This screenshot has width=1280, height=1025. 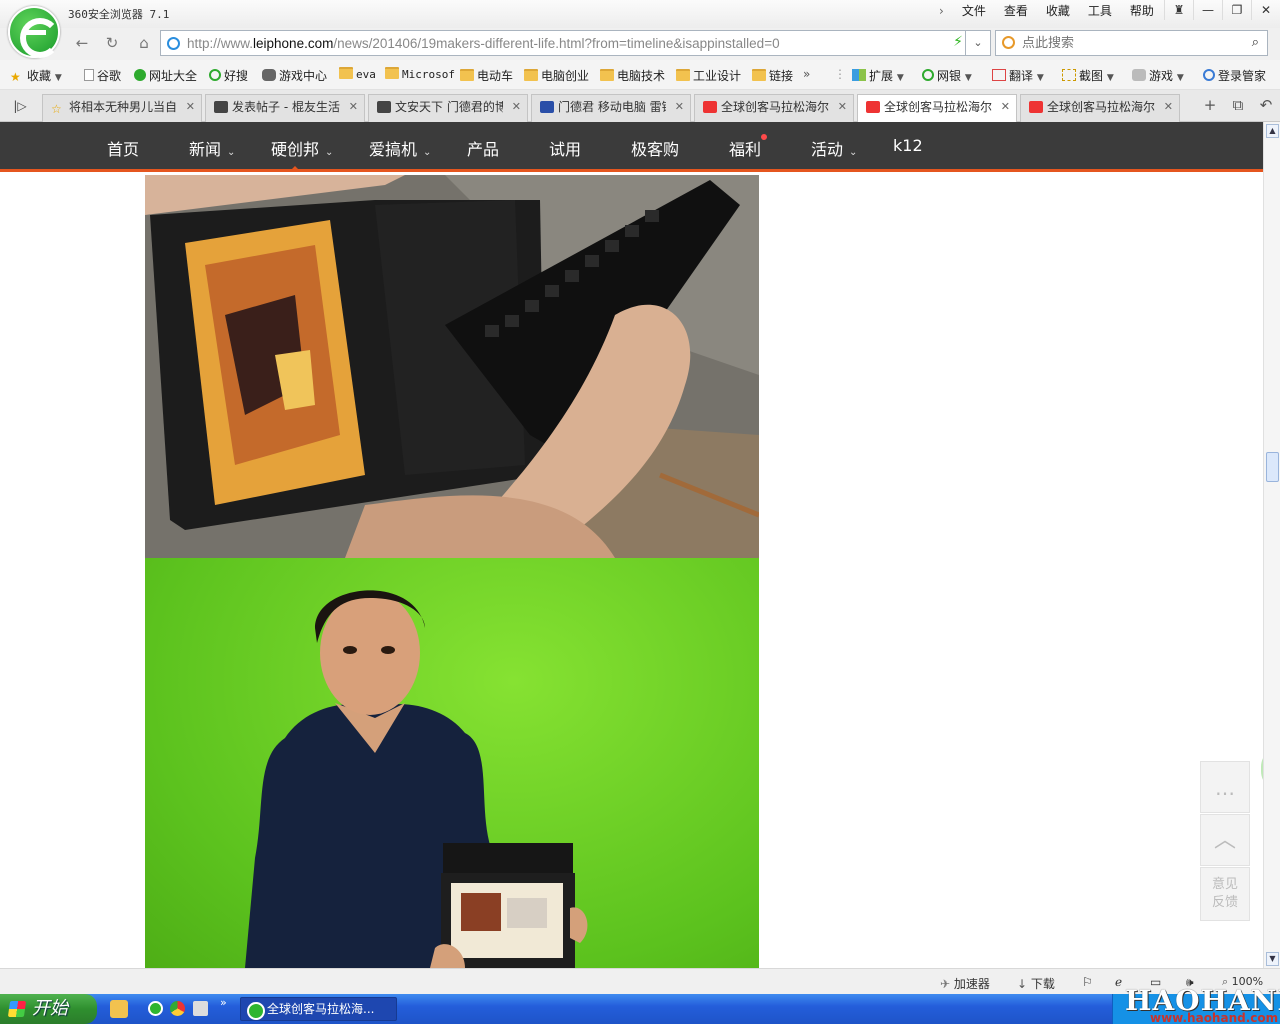 I want to click on download-button: ↓ 下载, so click(x=1036, y=983).